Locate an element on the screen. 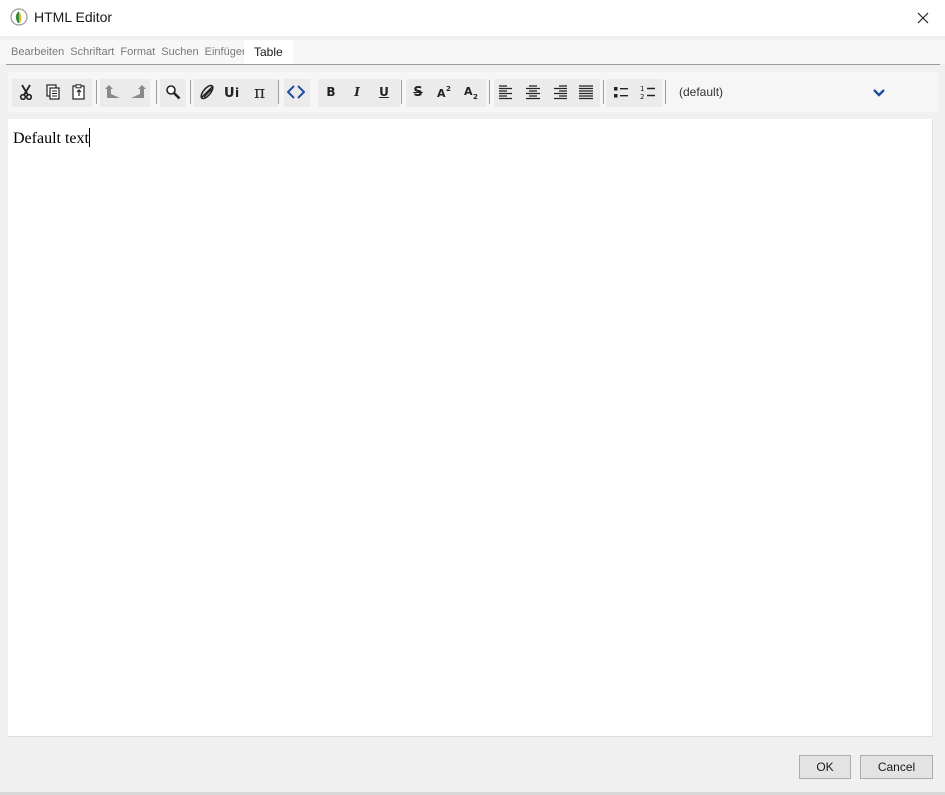 The width and height of the screenshot is (945, 795). copy-icon is located at coordinates (53, 92).